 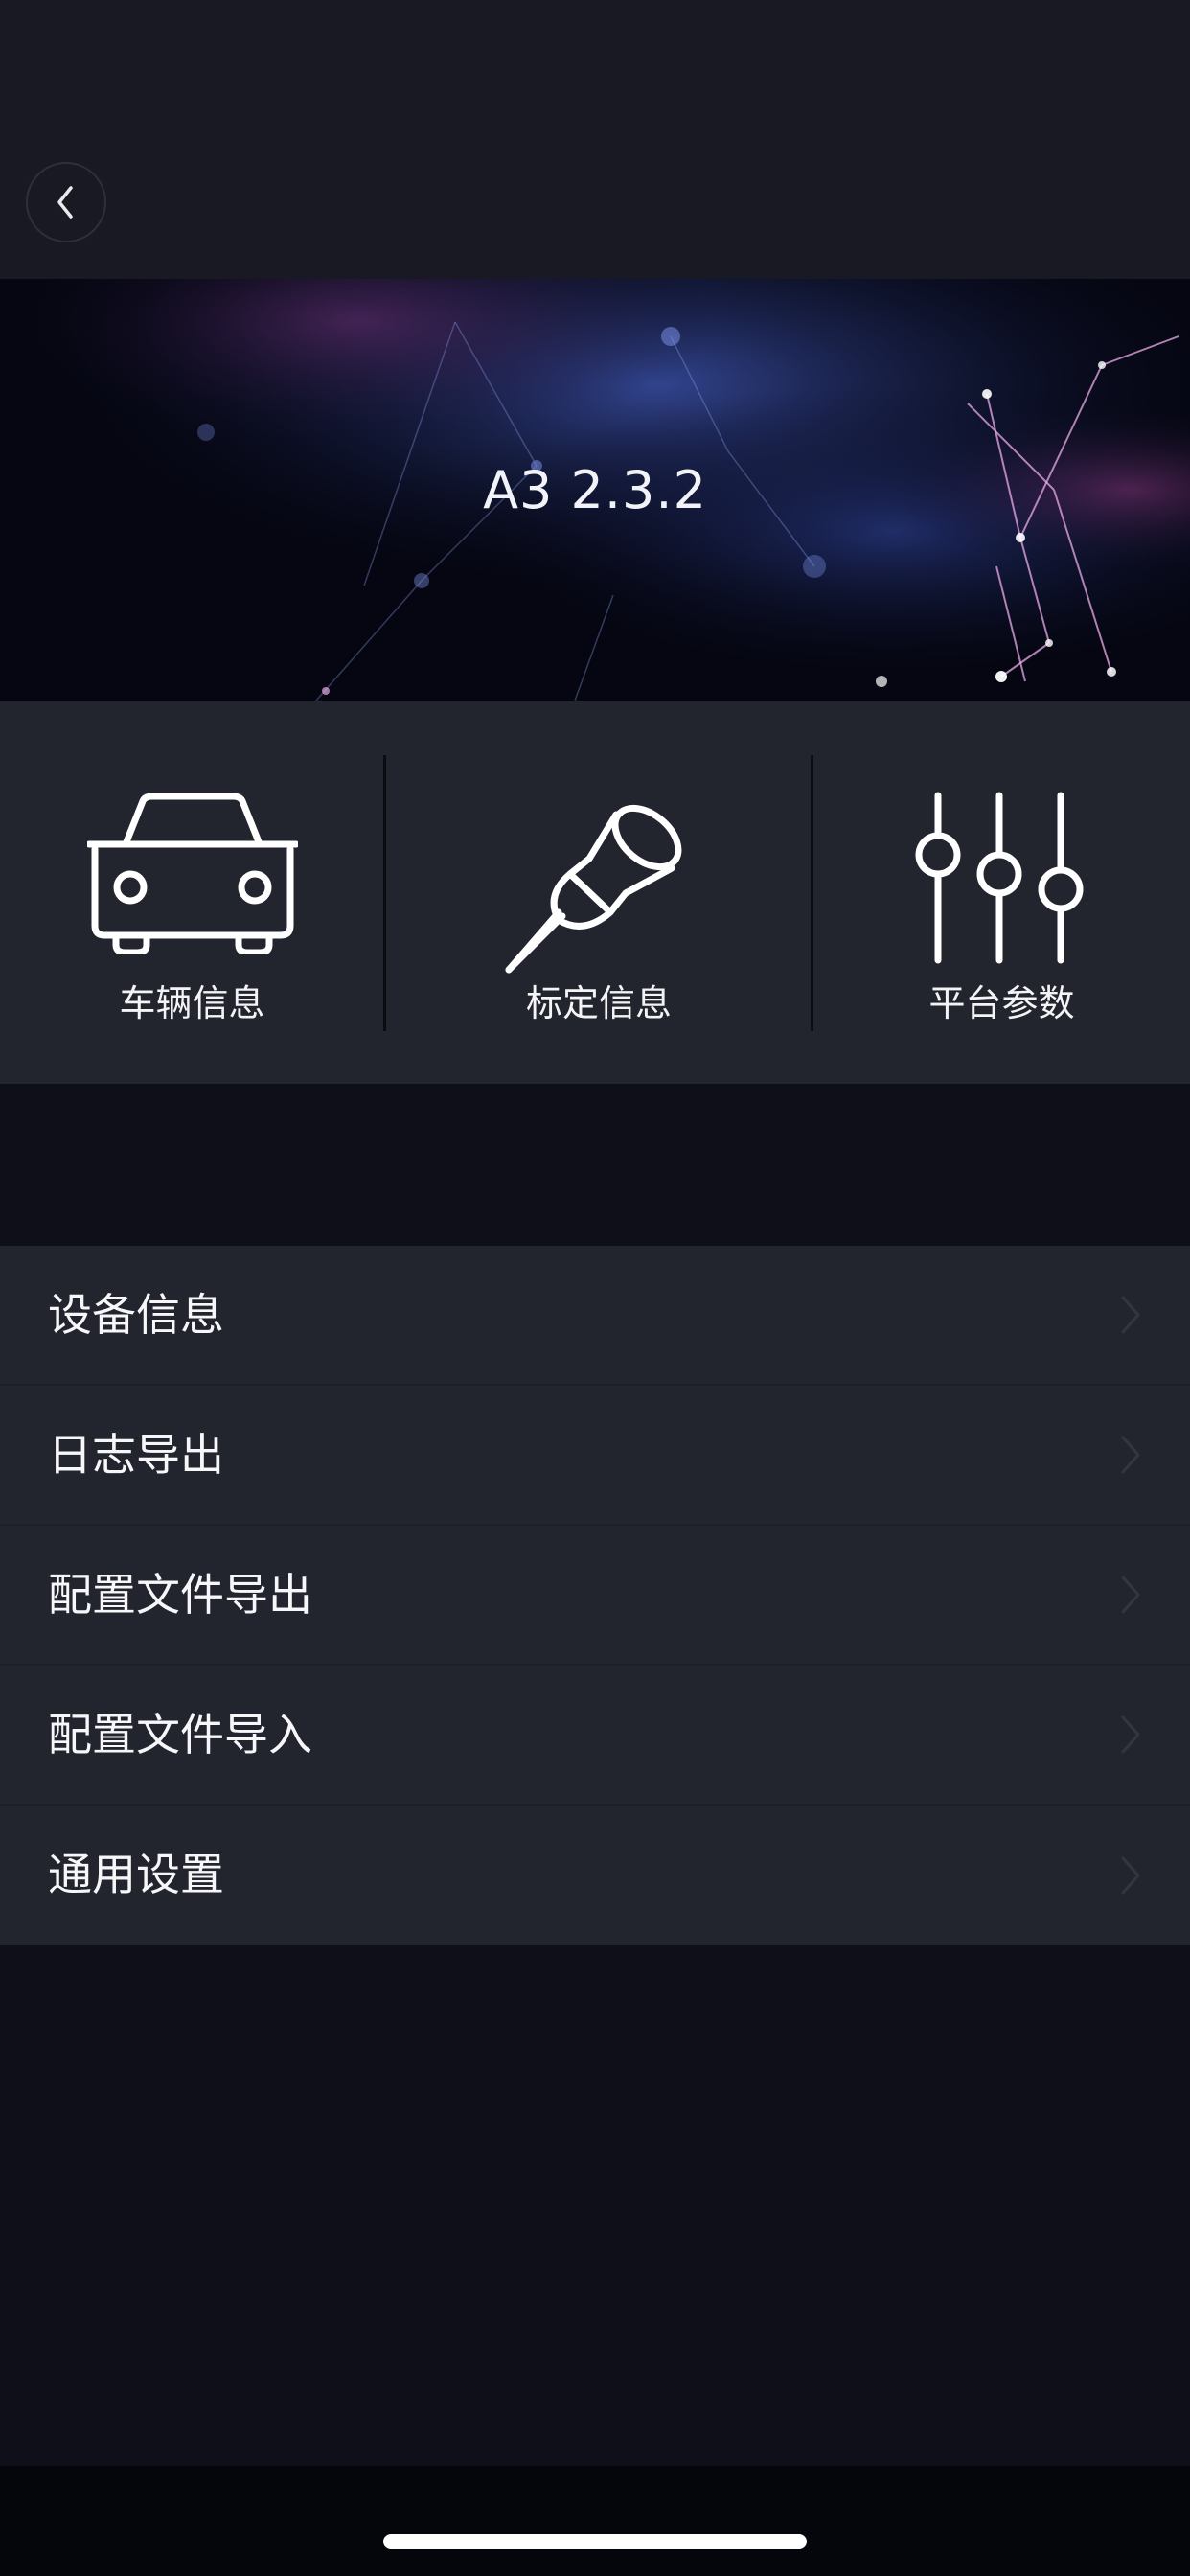 What do you see at coordinates (180, 1595) in the screenshot?
I see `menu-item-label: 配置文件导出` at bounding box center [180, 1595].